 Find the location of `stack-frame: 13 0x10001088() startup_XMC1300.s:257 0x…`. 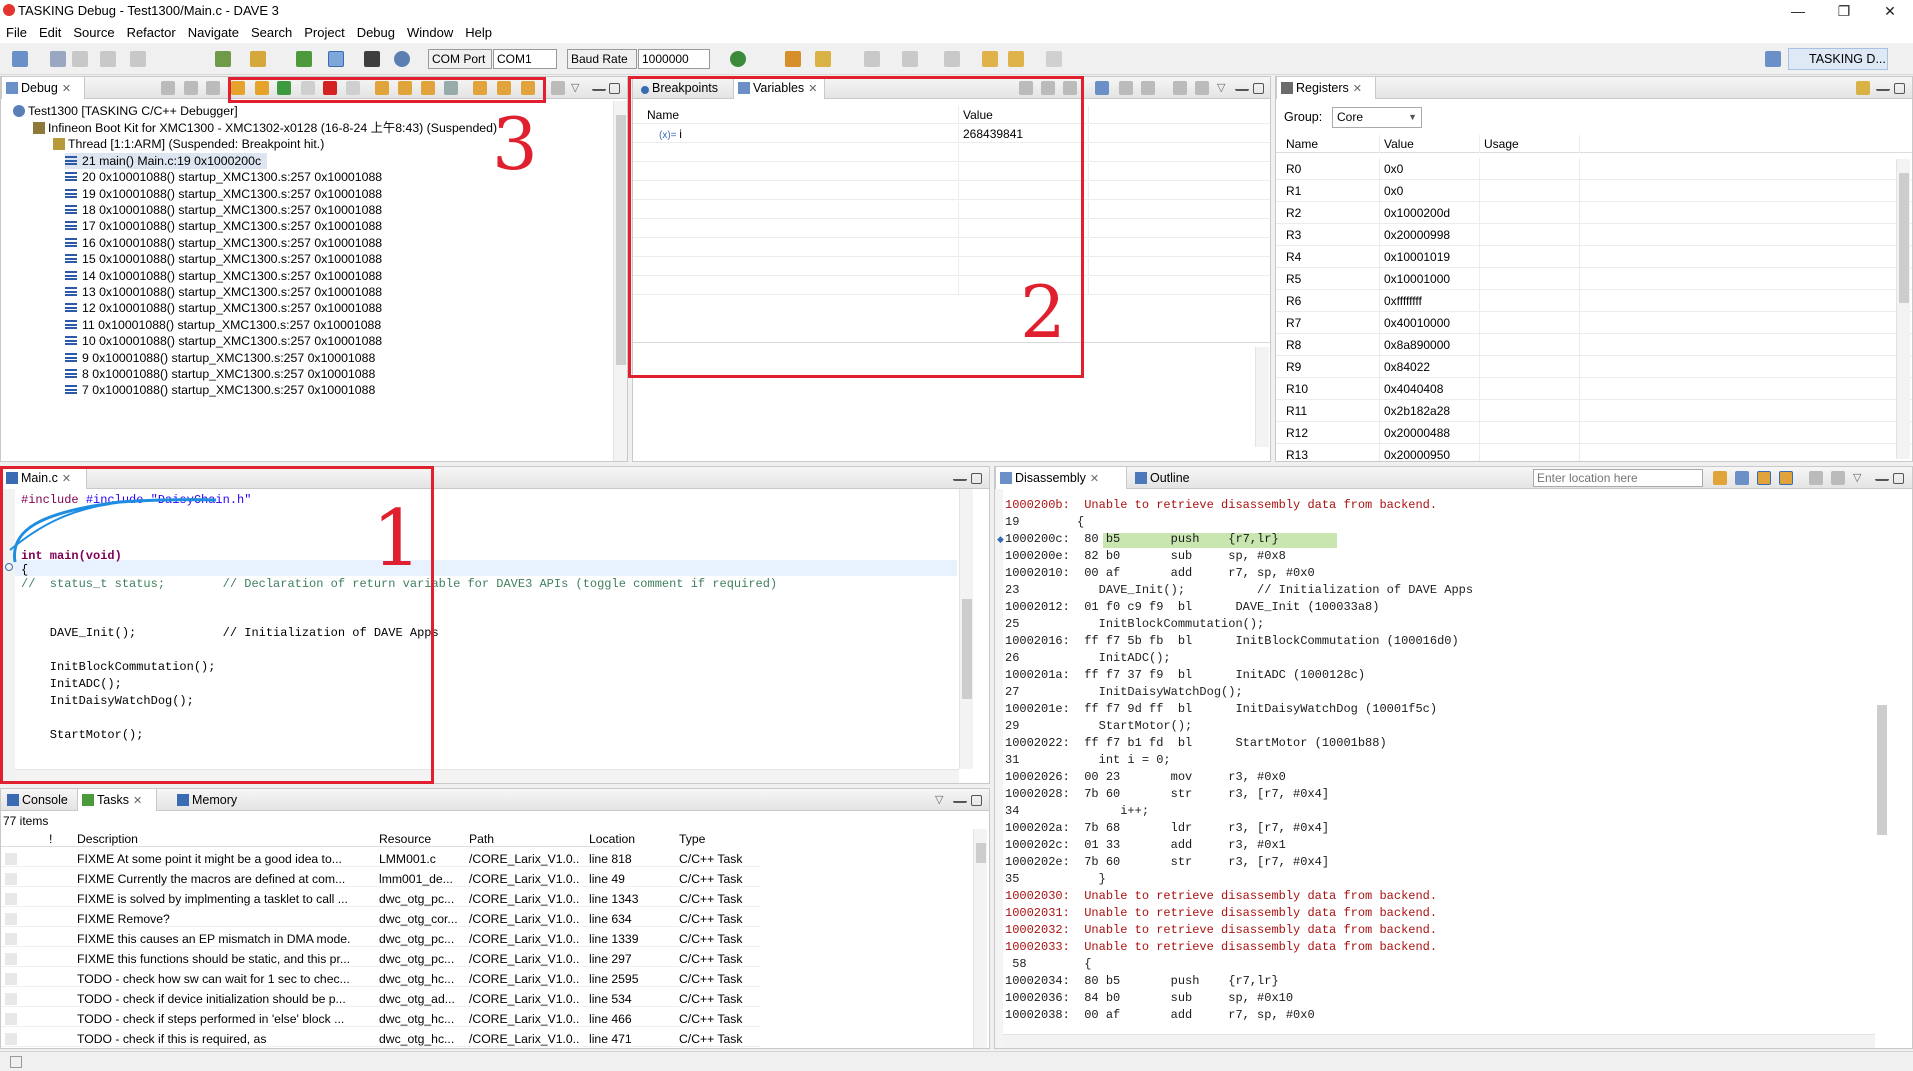

stack-frame: 13 0x10001088() startup_XMC1300.s:257 0x… is located at coordinates (223, 292).